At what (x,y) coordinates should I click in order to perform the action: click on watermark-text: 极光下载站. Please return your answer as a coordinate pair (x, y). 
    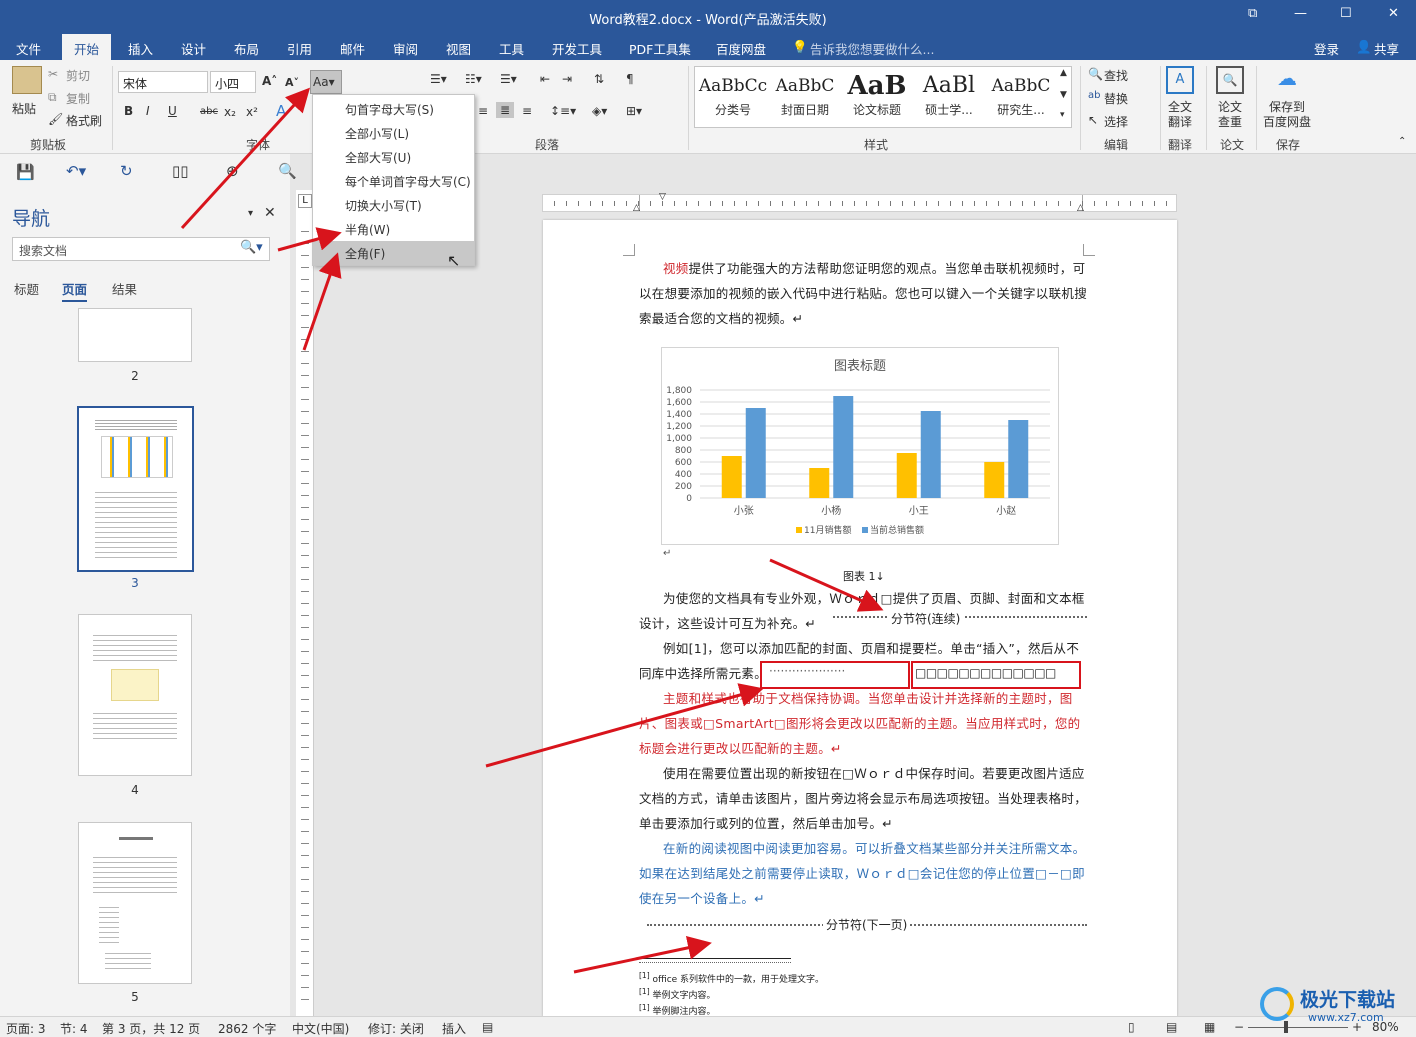
    Looking at the image, I should click on (1348, 1000).